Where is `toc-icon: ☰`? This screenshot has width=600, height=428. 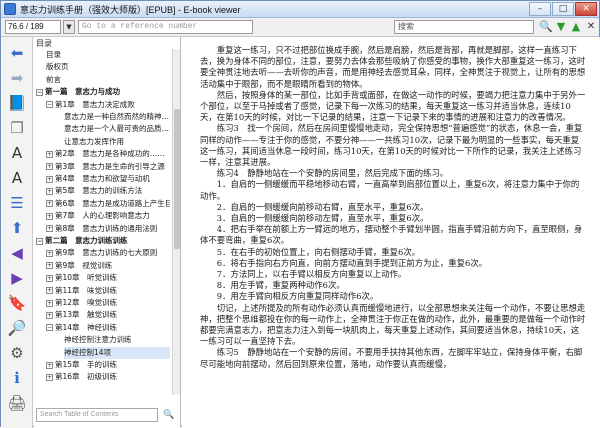 toc-icon: ☰ is located at coordinates (17, 203).